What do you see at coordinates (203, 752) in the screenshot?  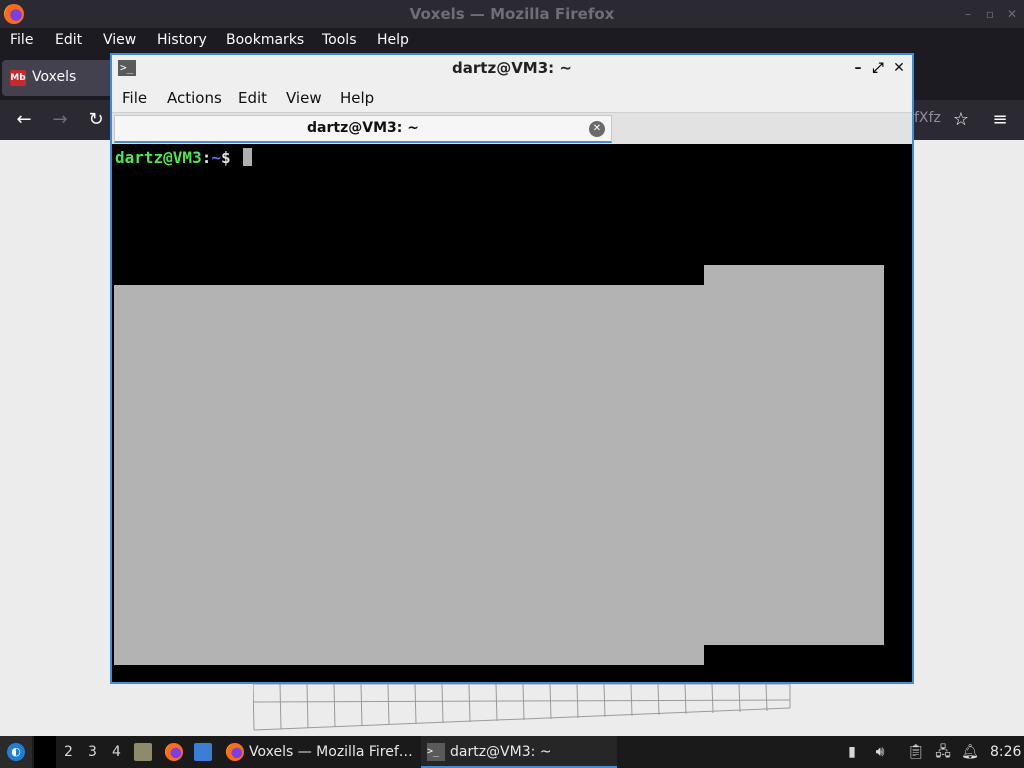 I see `desktop-launcher-icon` at bounding box center [203, 752].